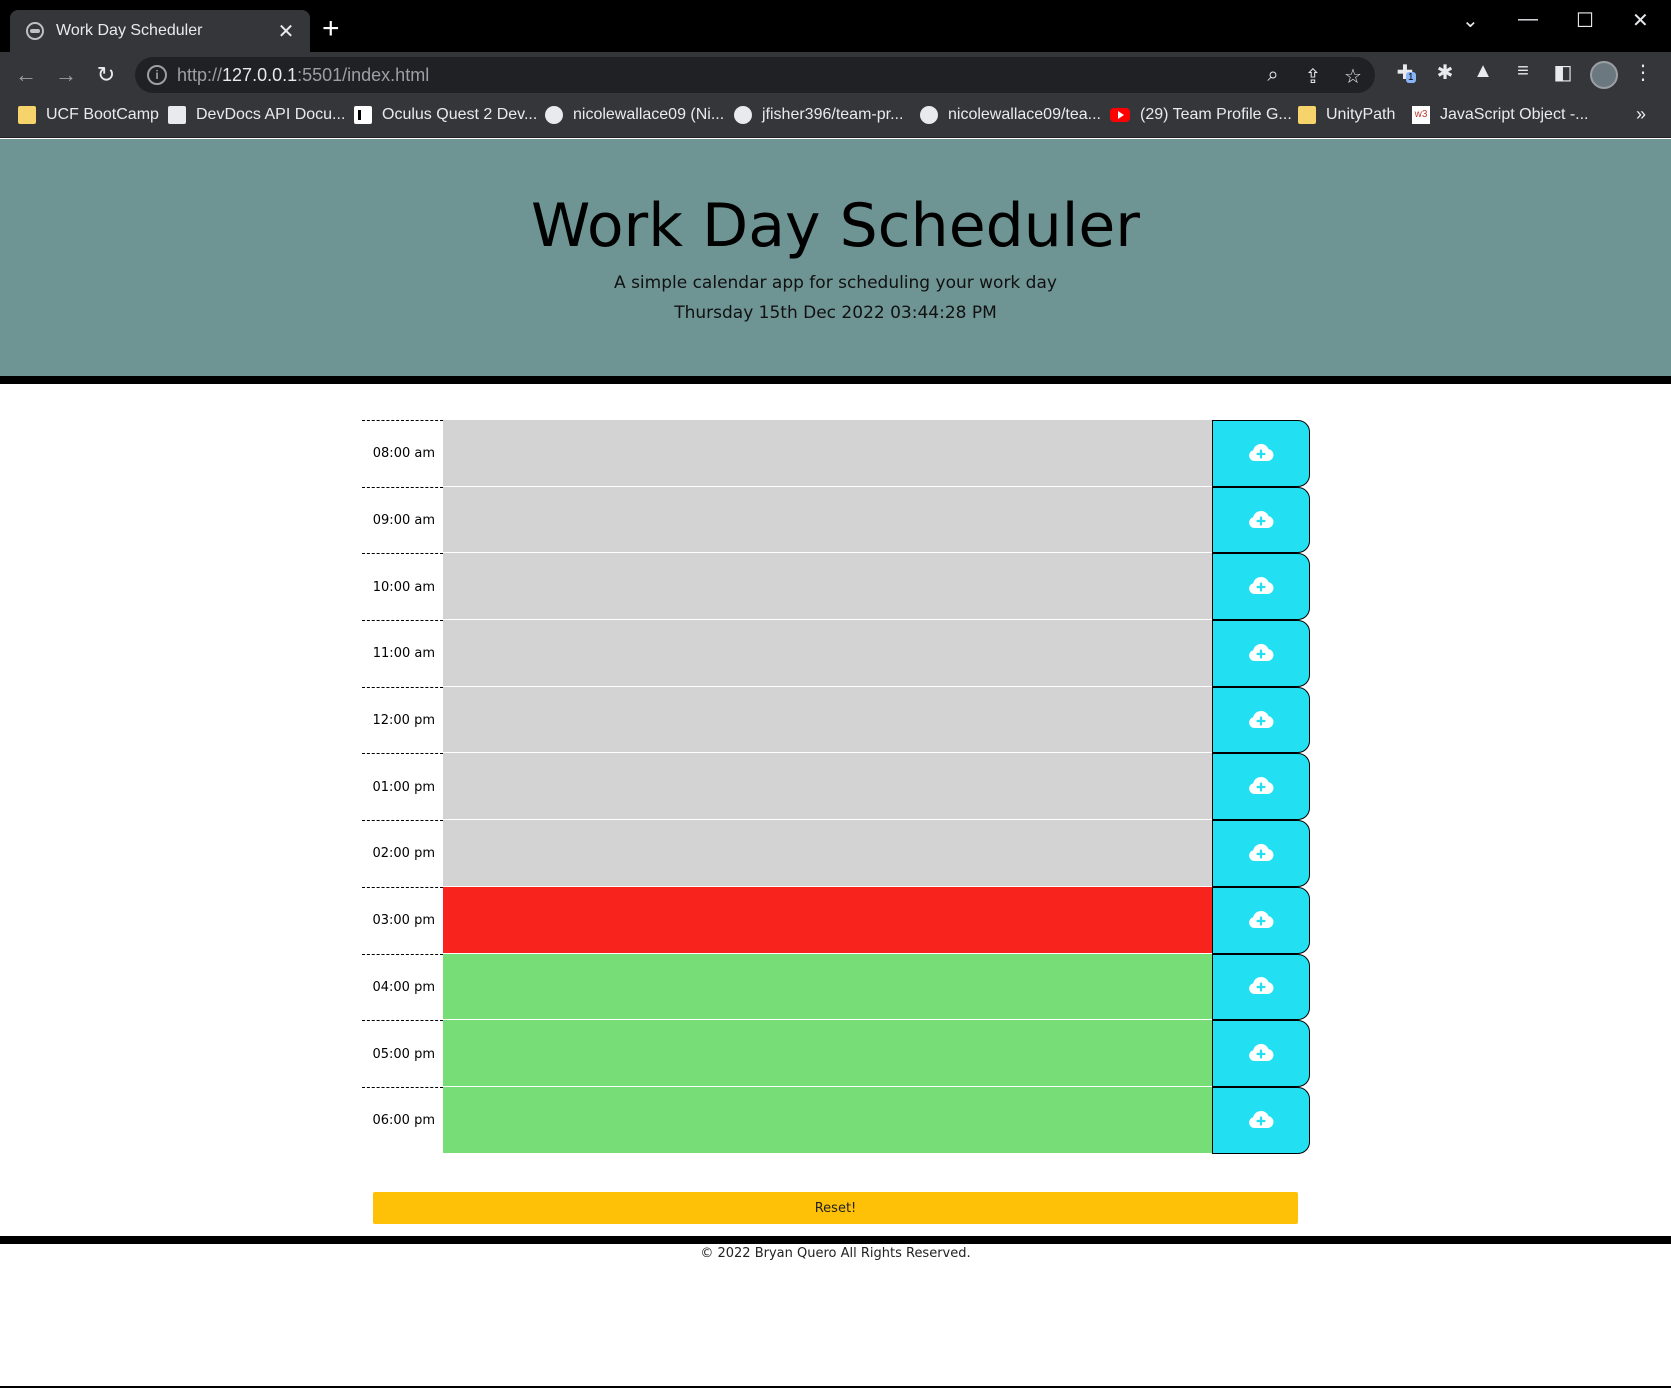  Describe the element at coordinates (1353, 76) in the screenshot. I see `bookmark-star-icon: ☆` at that location.